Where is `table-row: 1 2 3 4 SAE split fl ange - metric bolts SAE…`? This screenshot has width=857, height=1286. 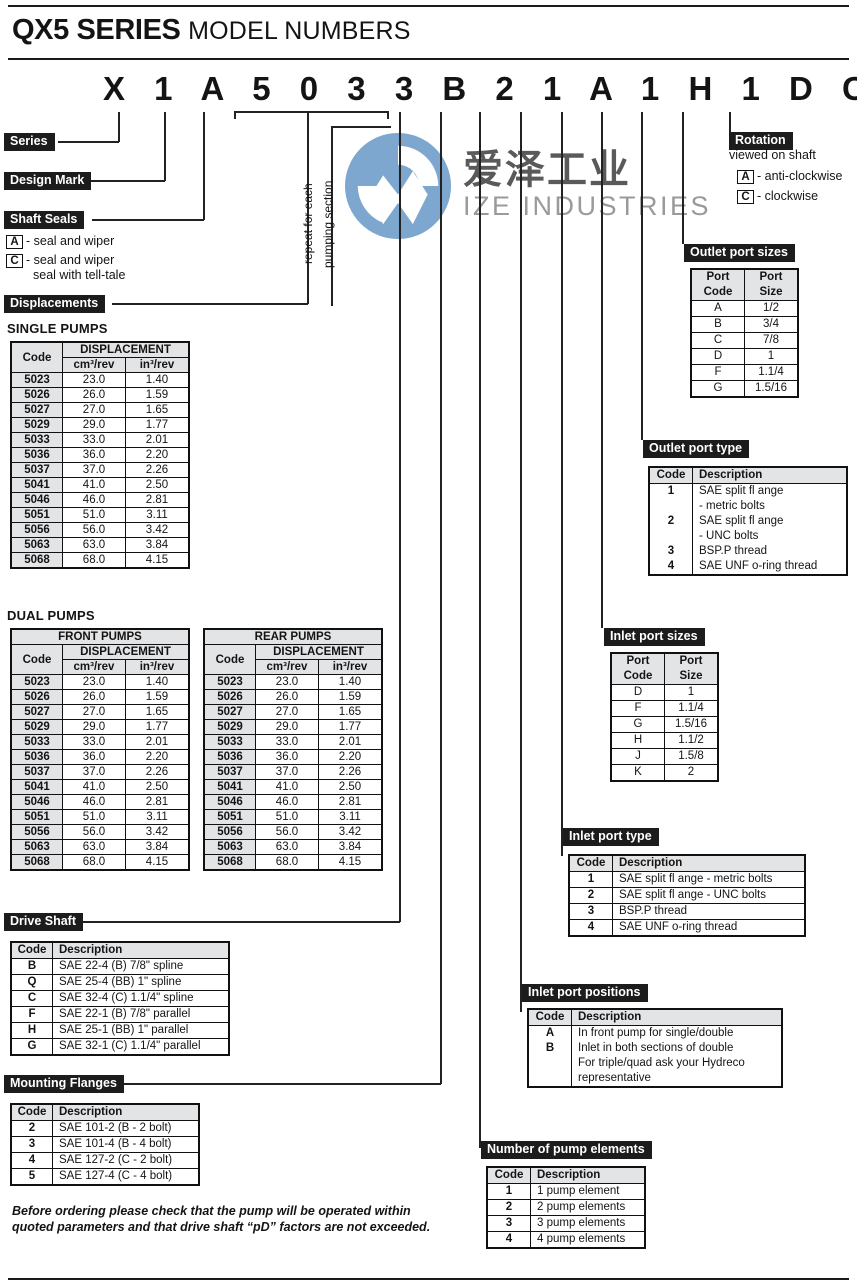 table-row: 1 2 3 4 SAE split fl ange - metric bolts SAE… is located at coordinates (748, 529).